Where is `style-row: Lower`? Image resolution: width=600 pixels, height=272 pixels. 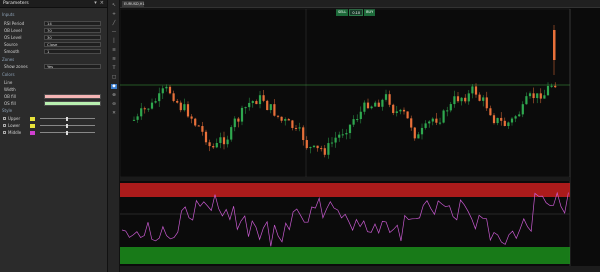
style-row: Lower is located at coordinates (53, 125).